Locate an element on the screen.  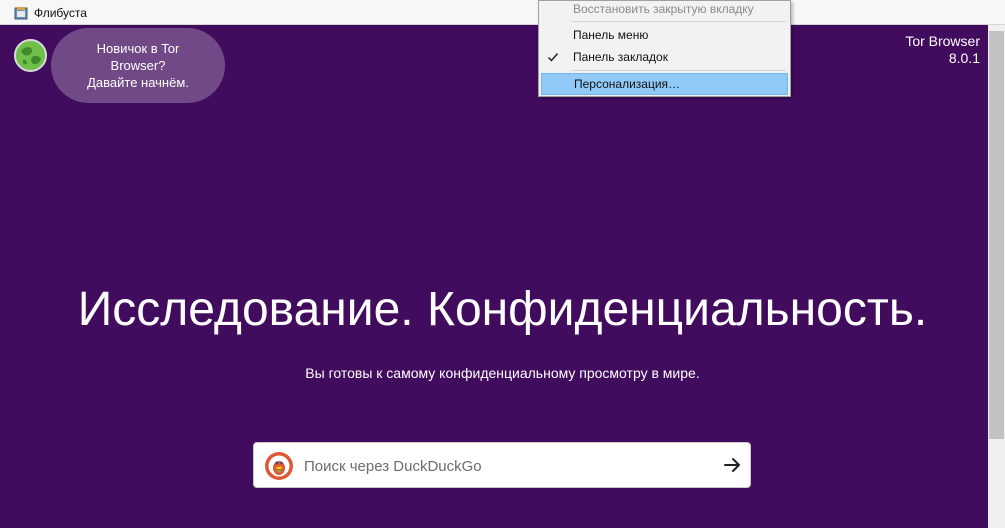
onboarding-line-3: Давайте начнём. is located at coordinates (138, 82).